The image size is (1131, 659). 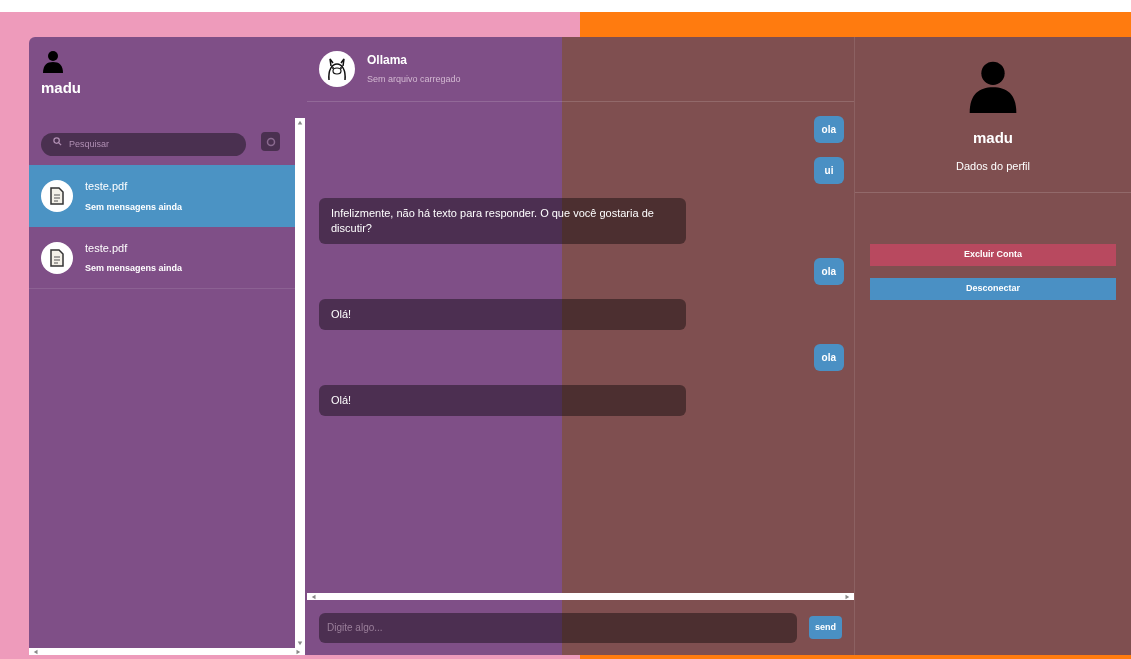 What do you see at coordinates (57, 141) in the screenshot?
I see `search-icon` at bounding box center [57, 141].